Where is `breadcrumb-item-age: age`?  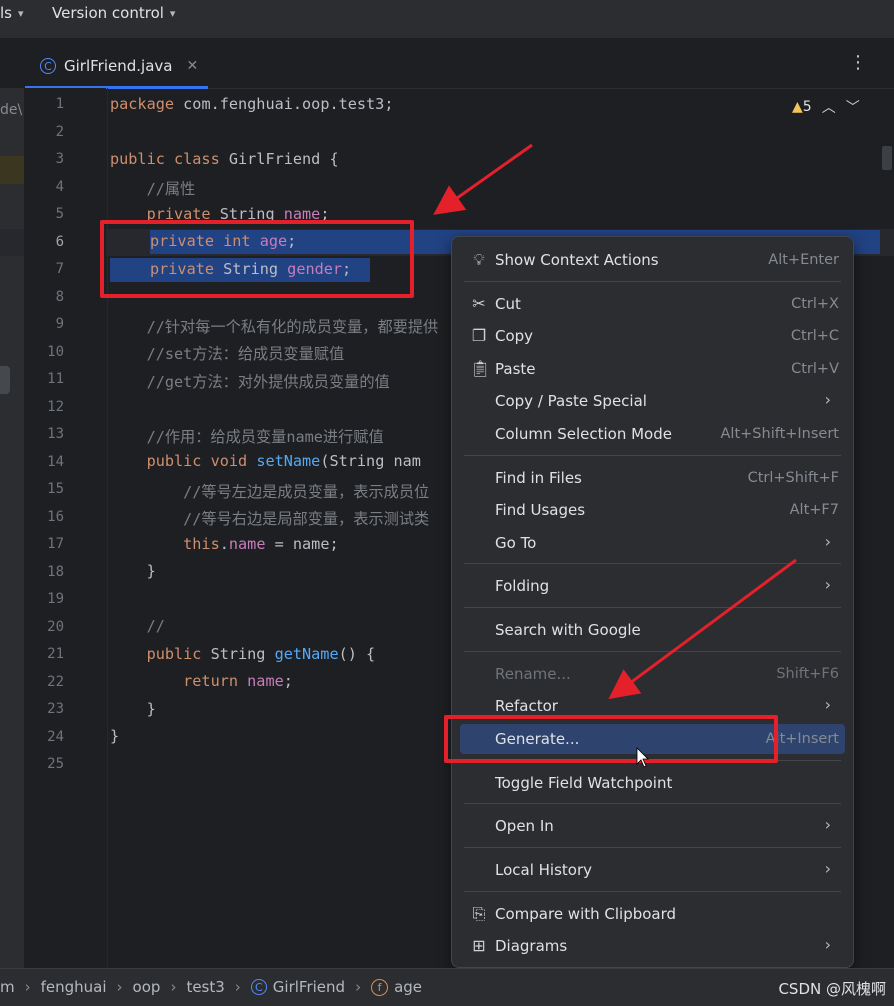
breadcrumb-item-age: age is located at coordinates (408, 987).